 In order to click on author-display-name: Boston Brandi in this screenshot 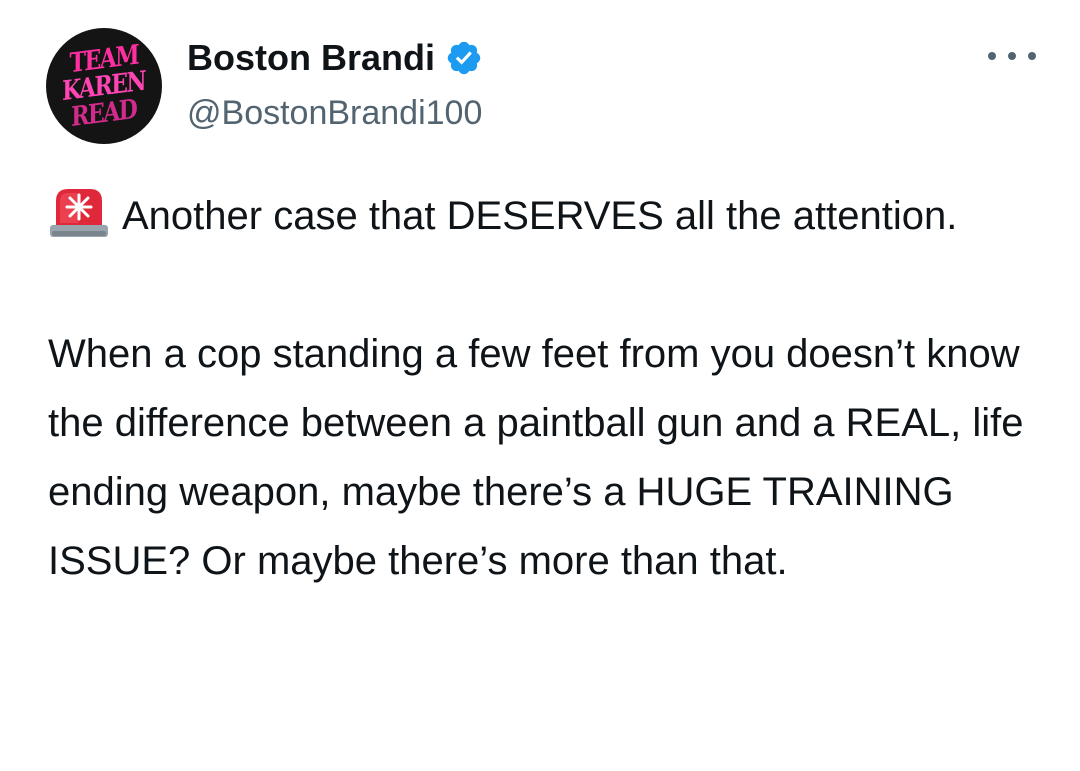, I will do `click(311, 58)`.